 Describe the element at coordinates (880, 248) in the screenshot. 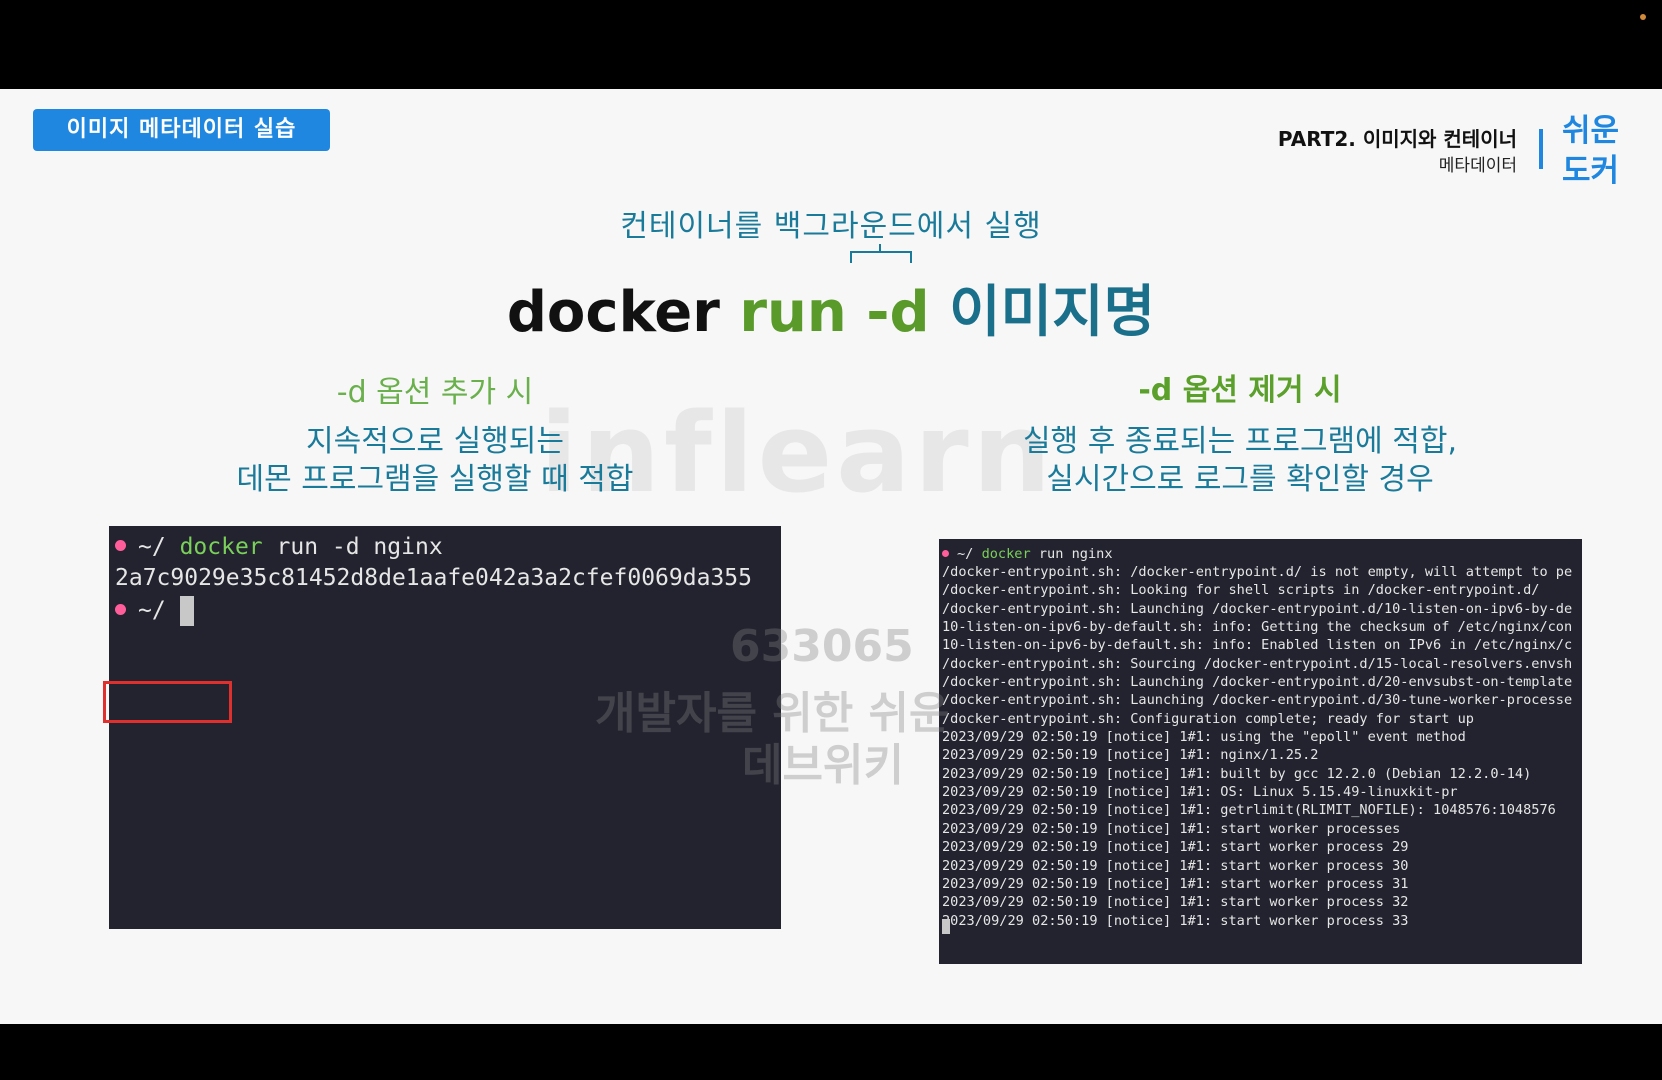

I see `caption-bracket-tick` at that location.